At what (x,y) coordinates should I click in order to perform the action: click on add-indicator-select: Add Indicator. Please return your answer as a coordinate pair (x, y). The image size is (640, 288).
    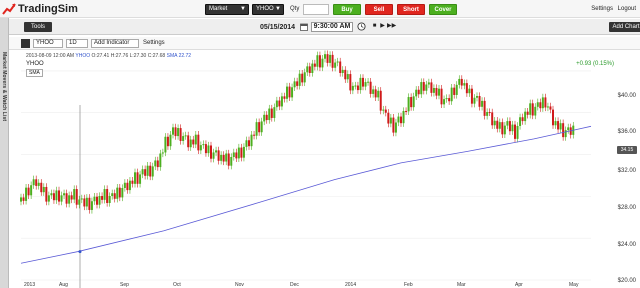
    Looking at the image, I should click on (115, 43).